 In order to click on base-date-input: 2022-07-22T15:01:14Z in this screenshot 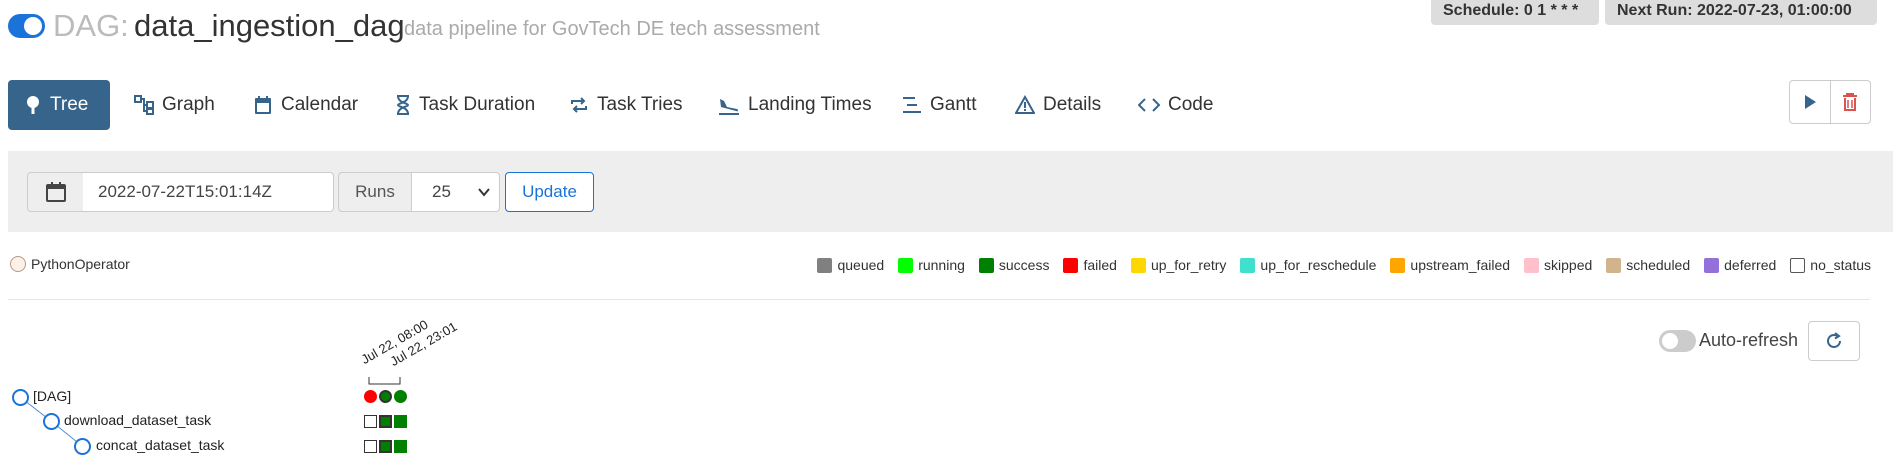, I will do `click(208, 192)`.